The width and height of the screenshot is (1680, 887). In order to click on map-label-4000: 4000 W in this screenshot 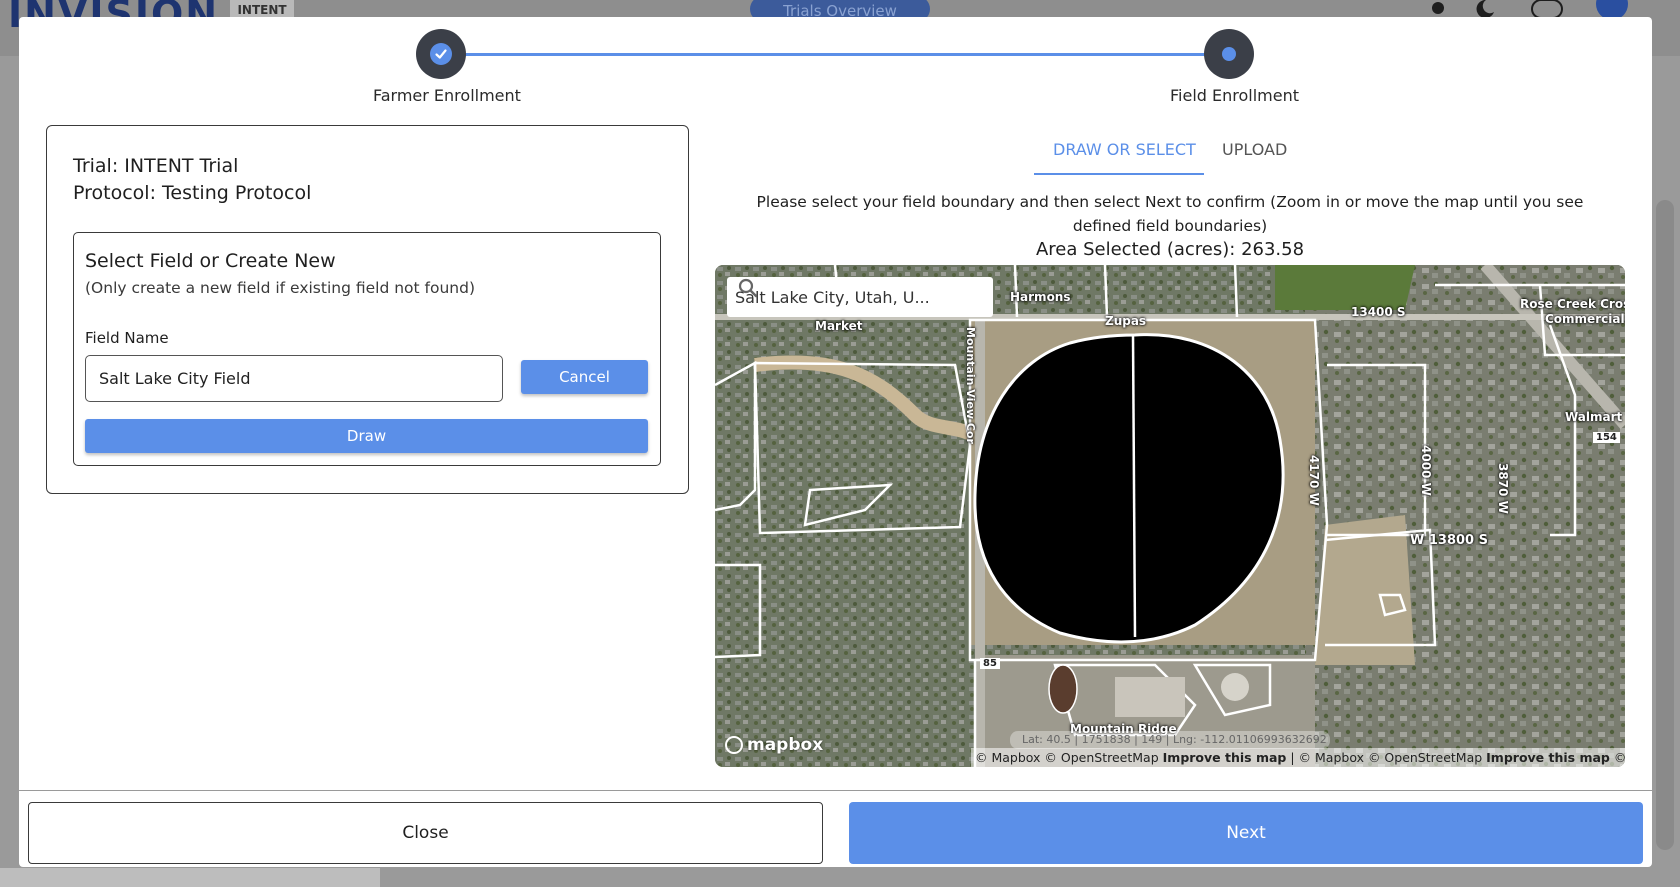, I will do `click(1426, 470)`.